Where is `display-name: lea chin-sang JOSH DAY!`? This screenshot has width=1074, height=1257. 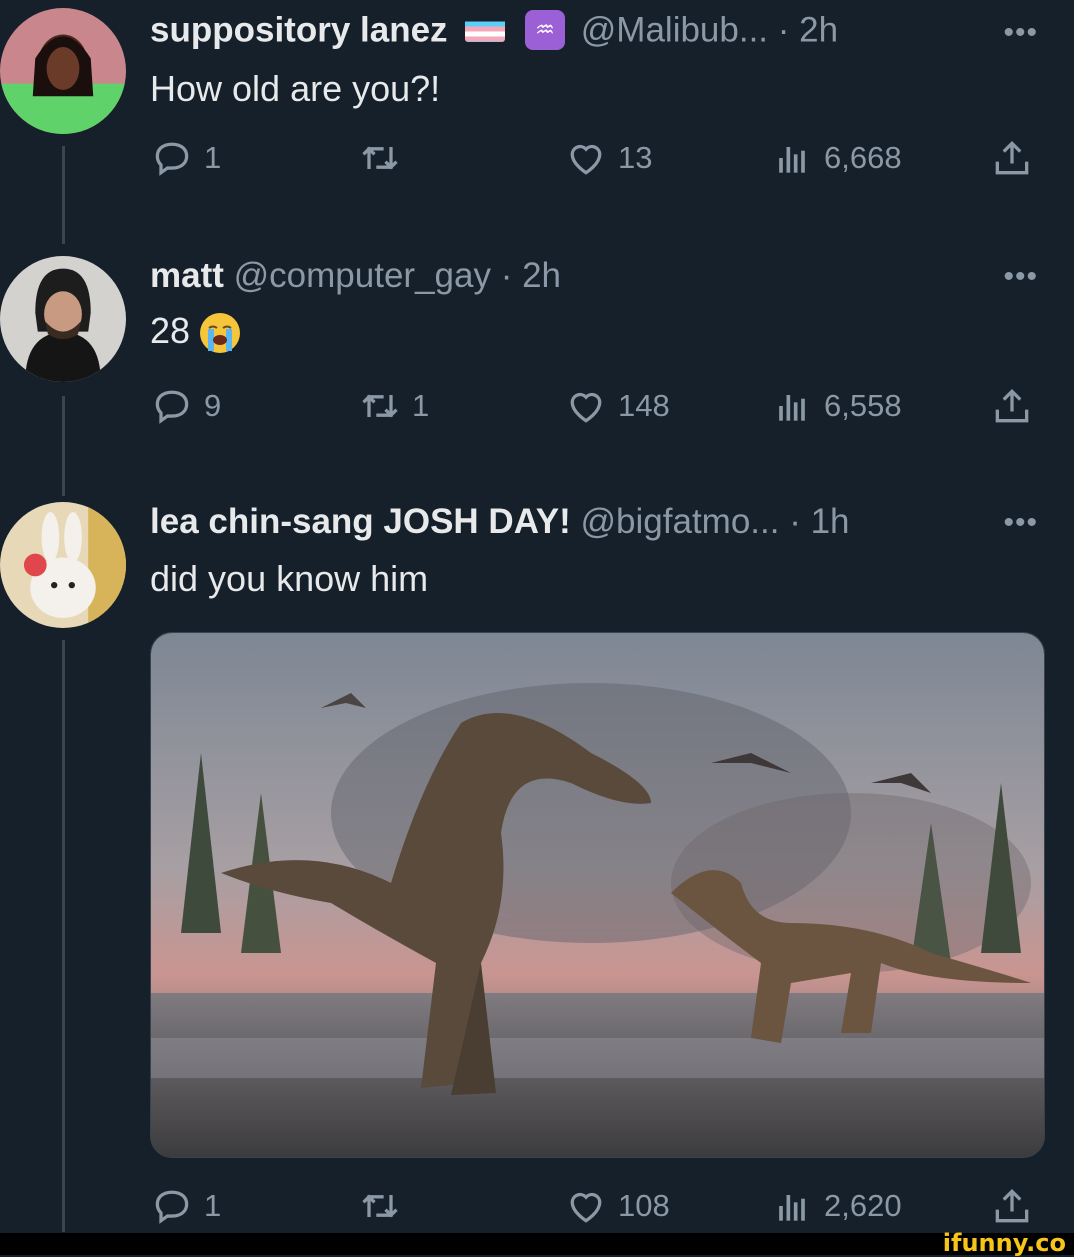
display-name: lea chin-sang JOSH DAY! is located at coordinates (360, 521).